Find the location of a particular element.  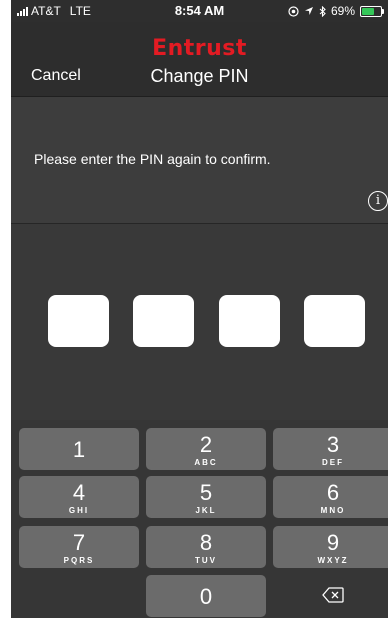

key-7: 7 PQRS is located at coordinates (79, 547).